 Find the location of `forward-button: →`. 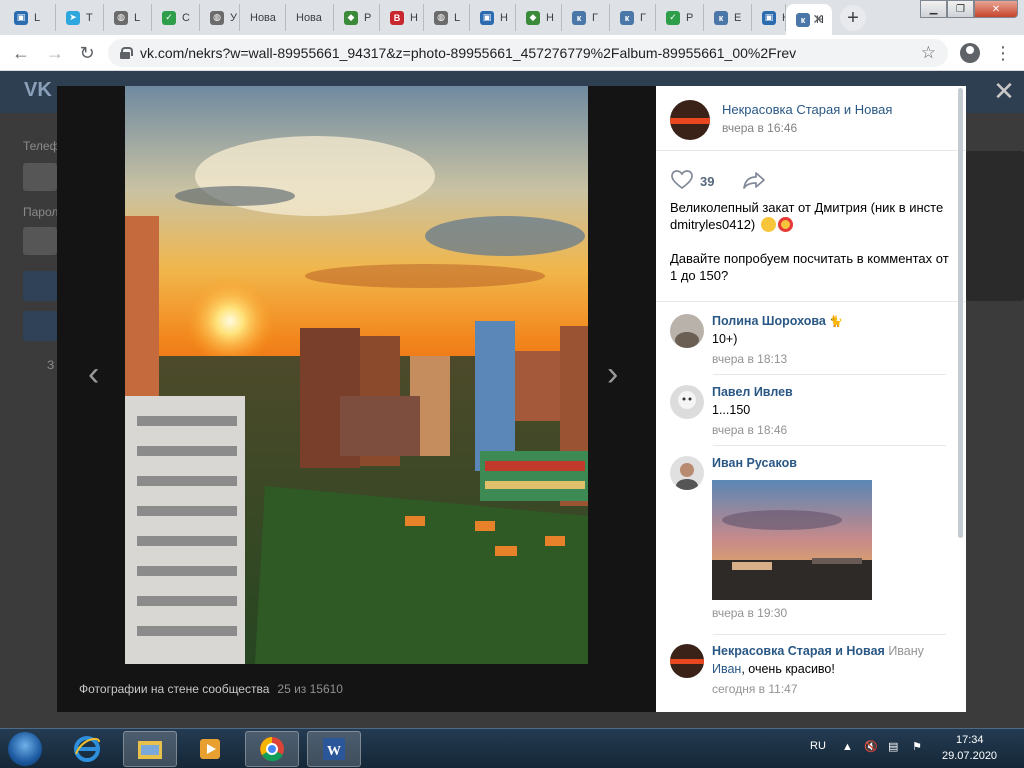

forward-button: → is located at coordinates (55, 53).